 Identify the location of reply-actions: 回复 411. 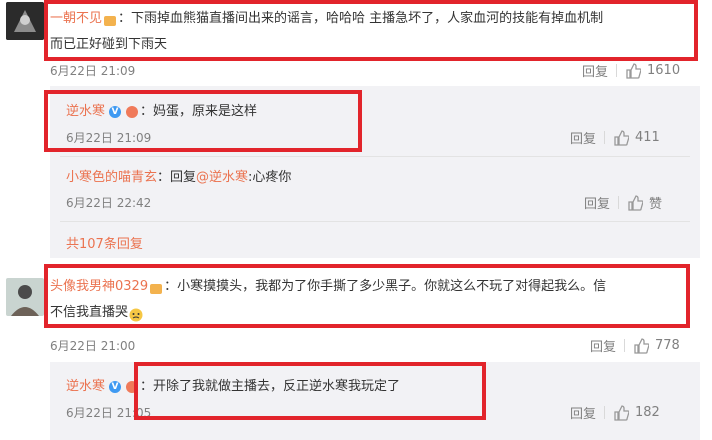
(615, 137).